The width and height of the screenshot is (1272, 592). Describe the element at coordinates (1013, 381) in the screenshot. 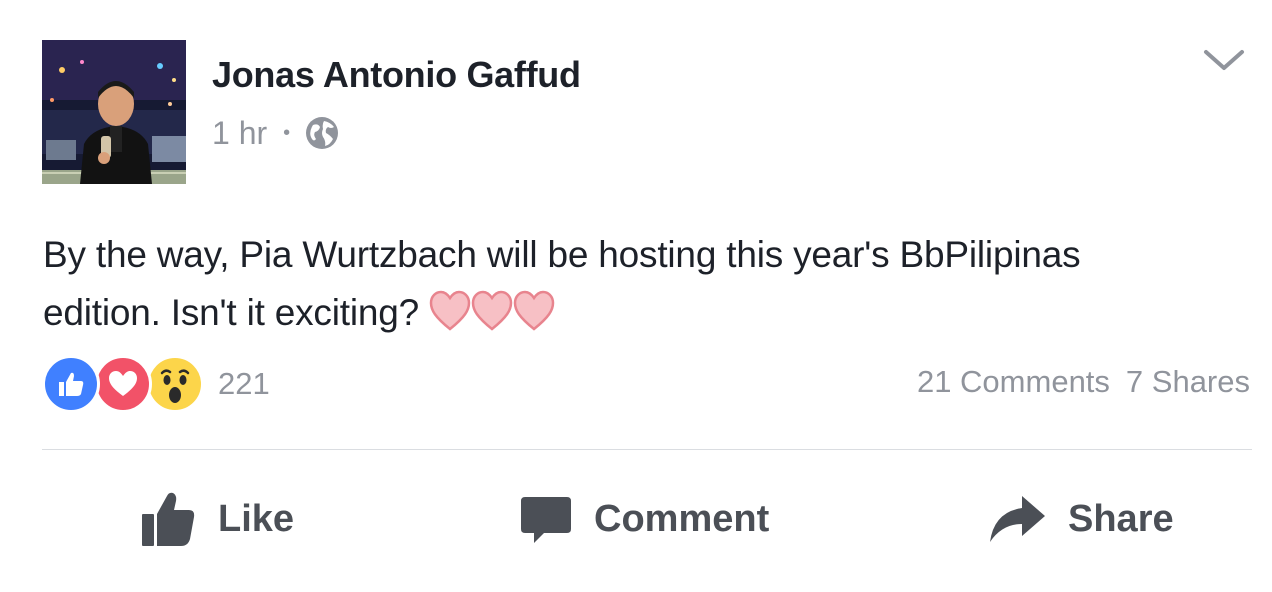

I see `comments-count-link: 21 Comments` at that location.